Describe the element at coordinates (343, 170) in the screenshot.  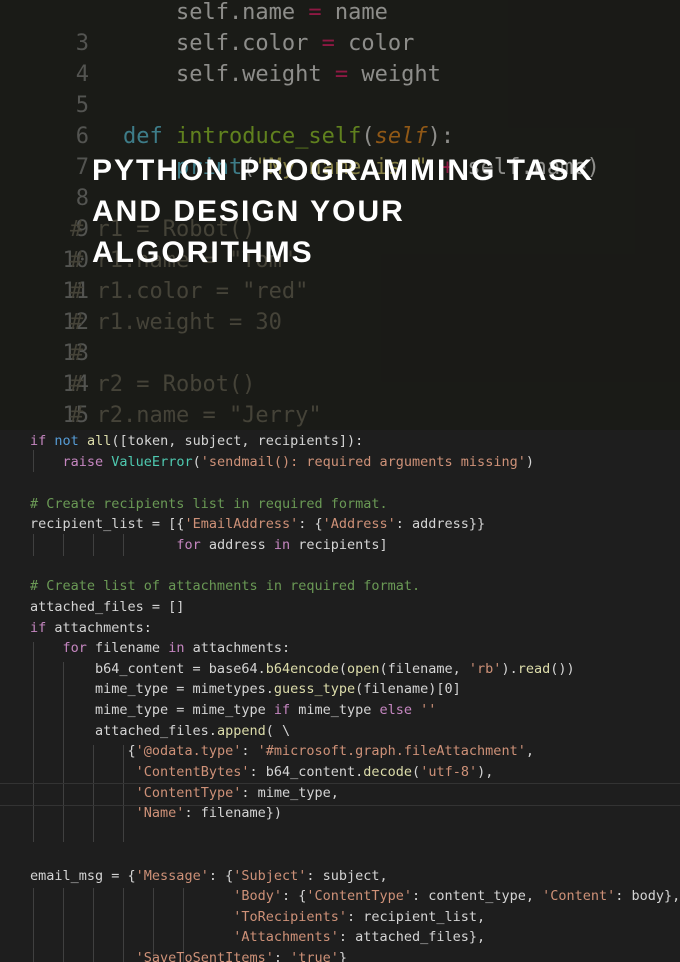
I see `headline-line-1: PYTHON PROGRAMMING TASK` at that location.